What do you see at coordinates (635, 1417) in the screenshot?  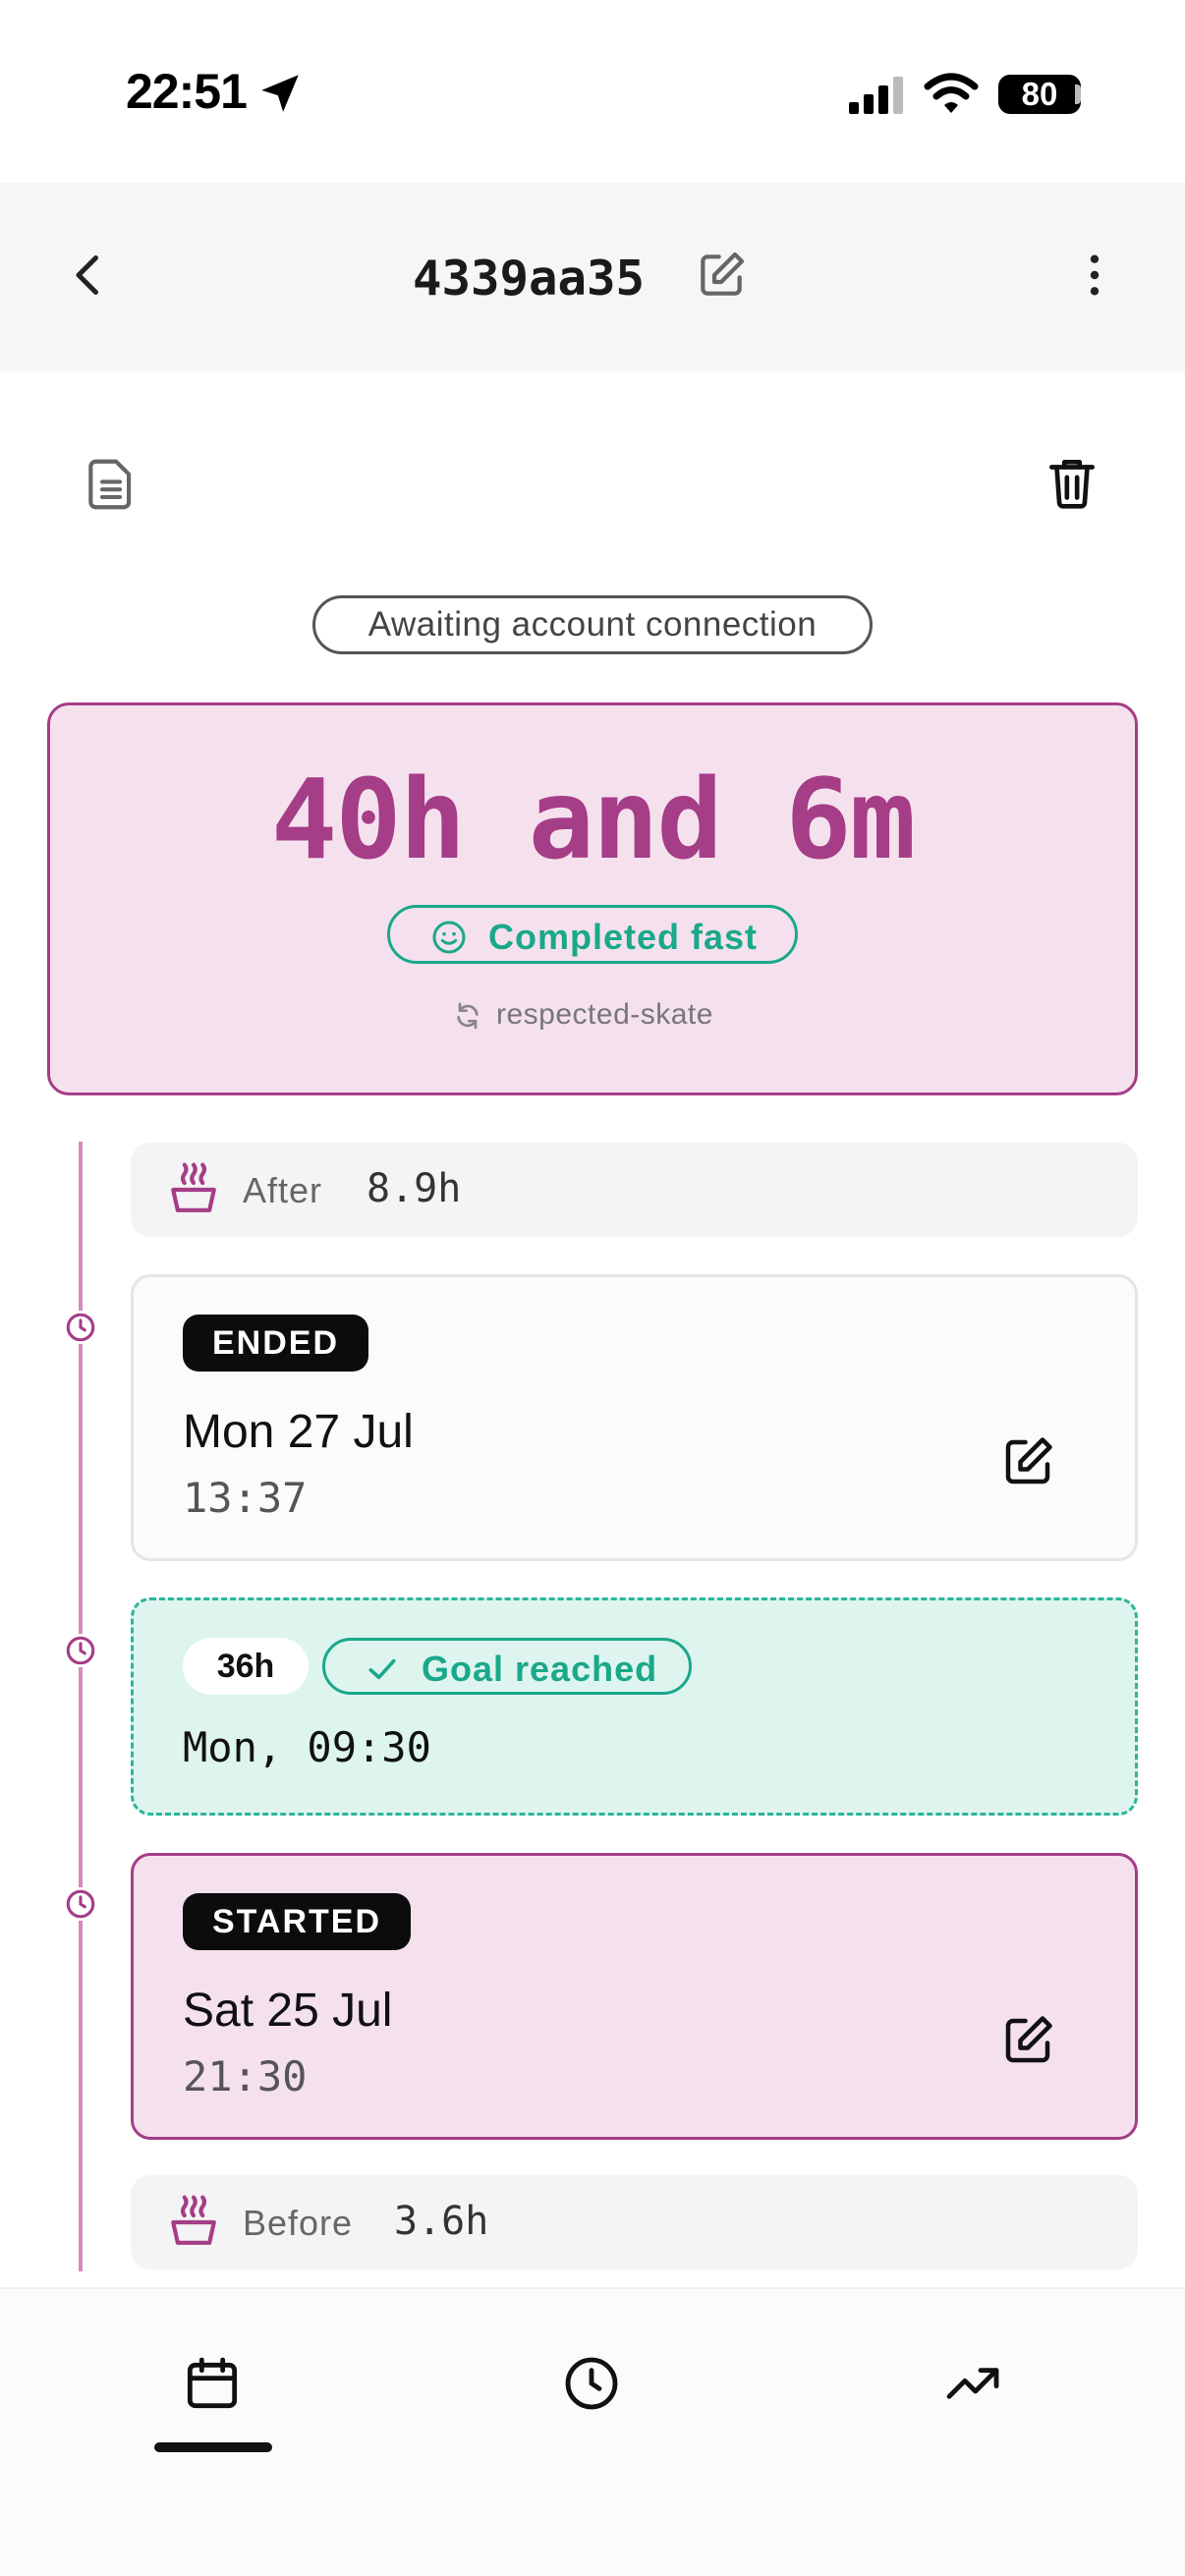 I see `ended-card: ENDED Mon 27 Jul 13:37` at bounding box center [635, 1417].